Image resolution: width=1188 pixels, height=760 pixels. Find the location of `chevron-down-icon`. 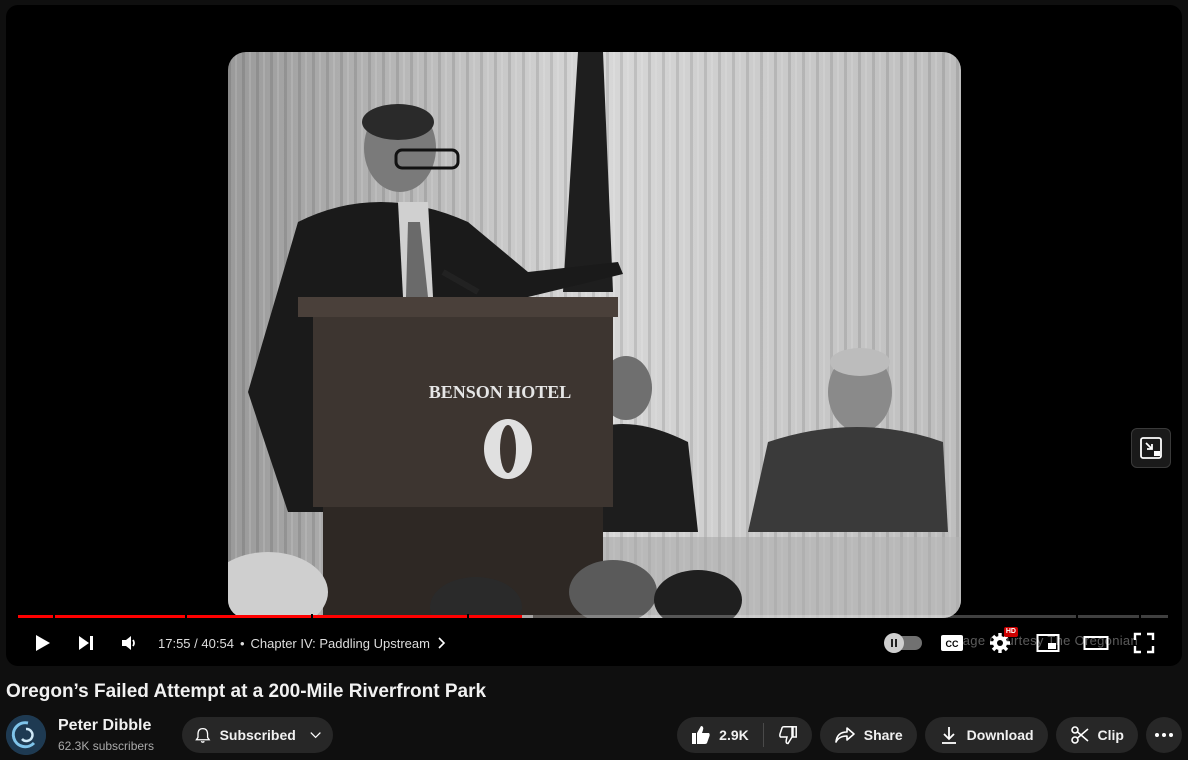

chevron-down-icon is located at coordinates (315, 735).